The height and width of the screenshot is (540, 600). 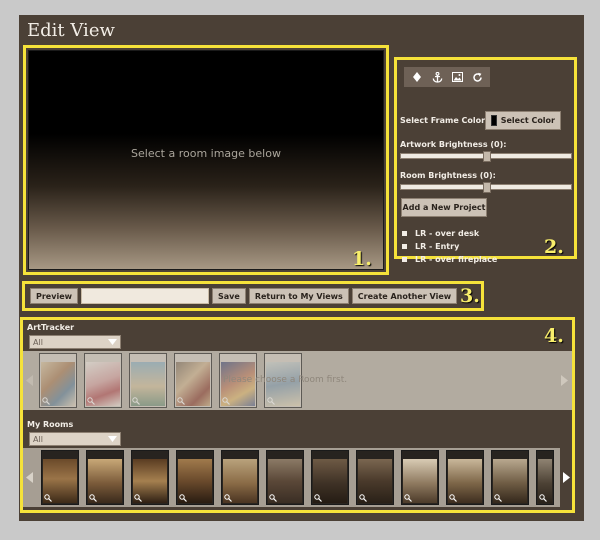 What do you see at coordinates (29, 477) in the screenshot?
I see `arrow-left-icon` at bounding box center [29, 477].